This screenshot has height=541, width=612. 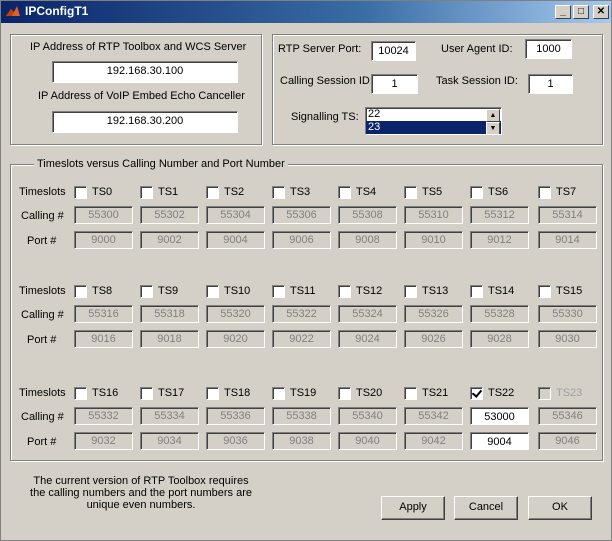 I want to click on window-title: IPConfigT1, so click(x=57, y=11).